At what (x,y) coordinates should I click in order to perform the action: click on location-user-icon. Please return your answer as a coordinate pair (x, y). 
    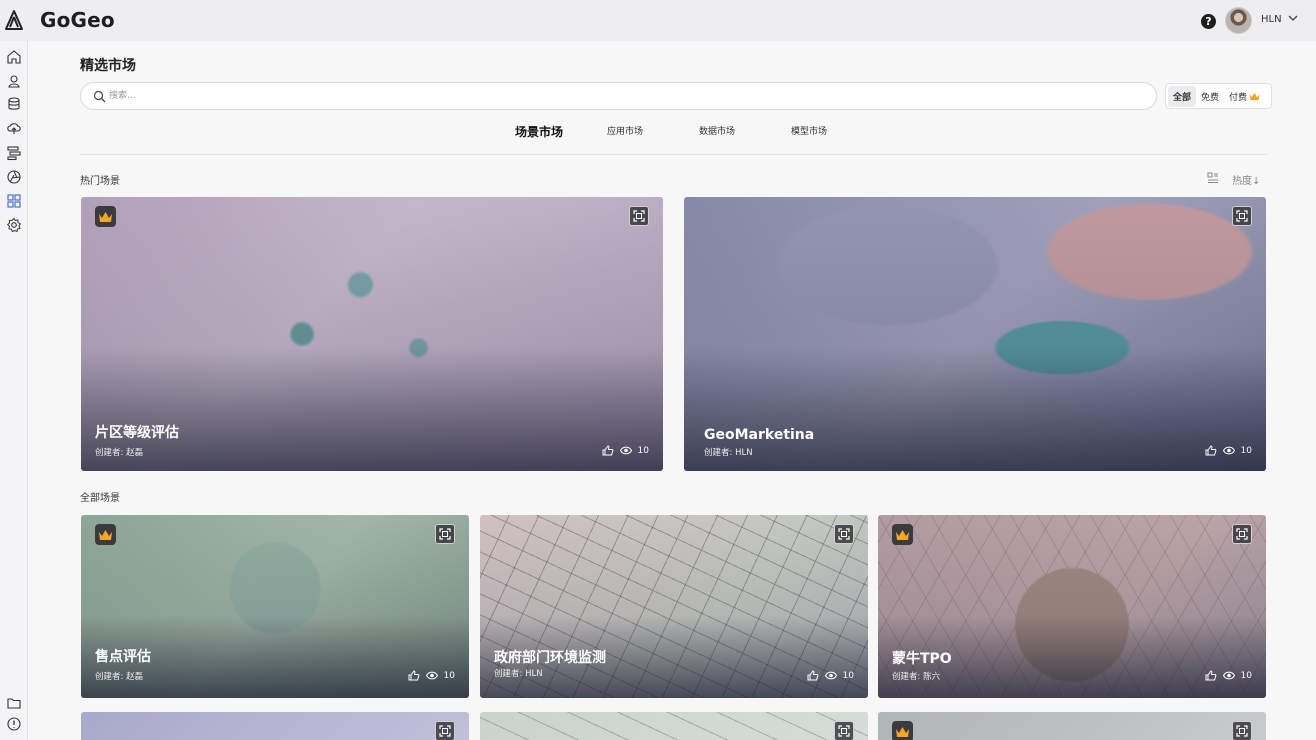
    Looking at the image, I should click on (14, 81).